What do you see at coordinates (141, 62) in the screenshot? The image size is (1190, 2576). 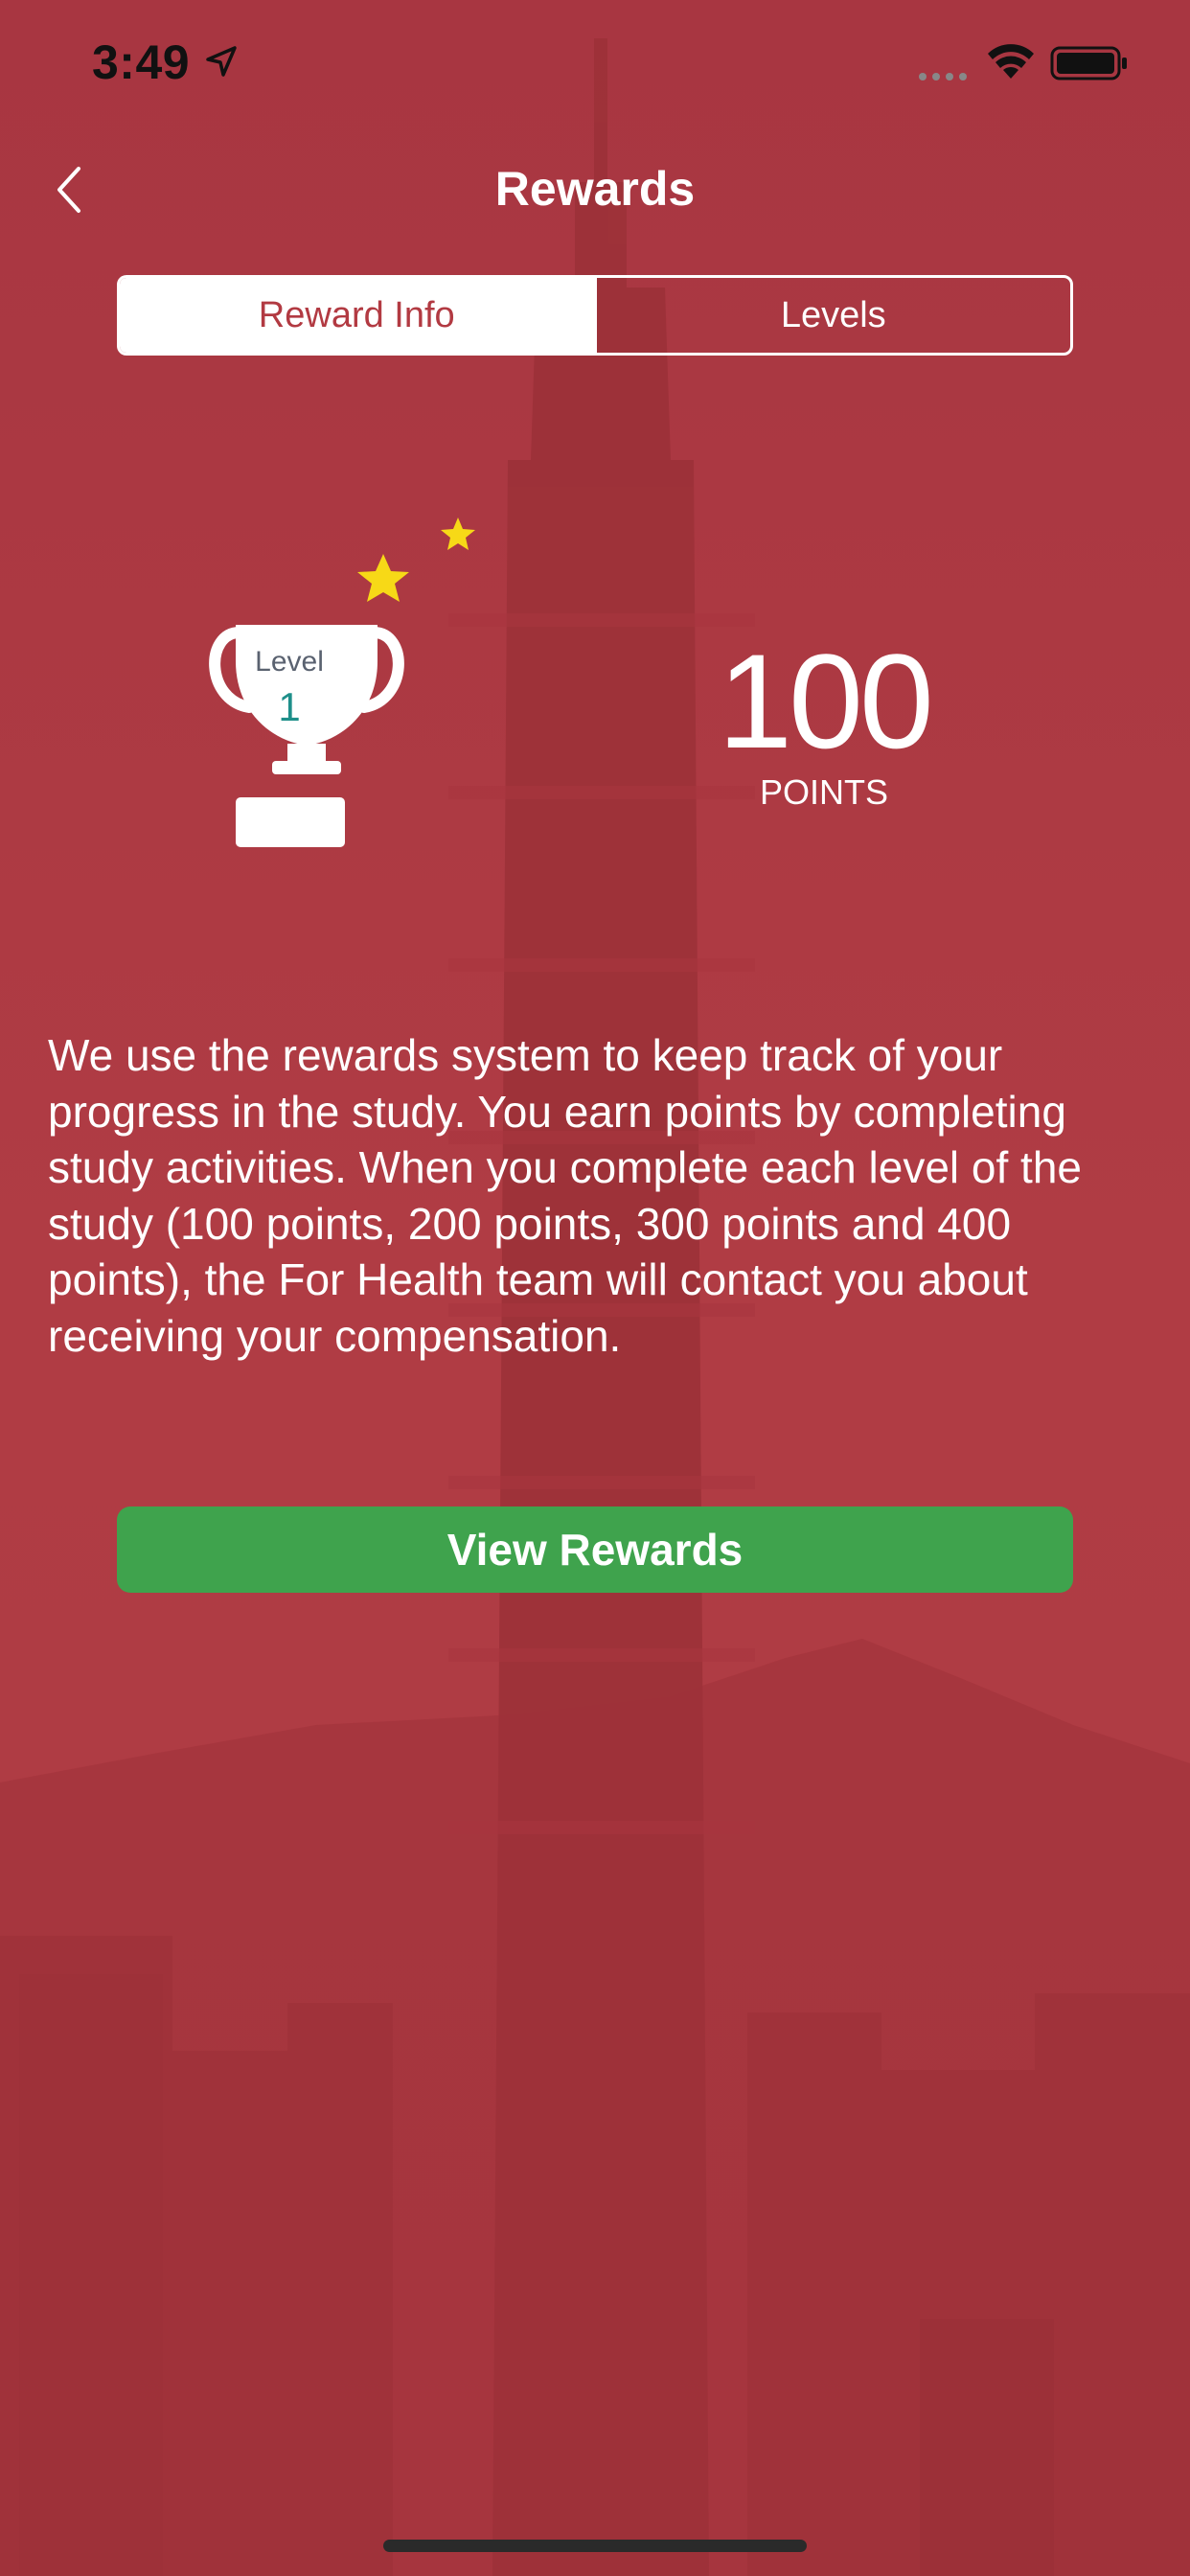 I see `status-time: 3:49` at bounding box center [141, 62].